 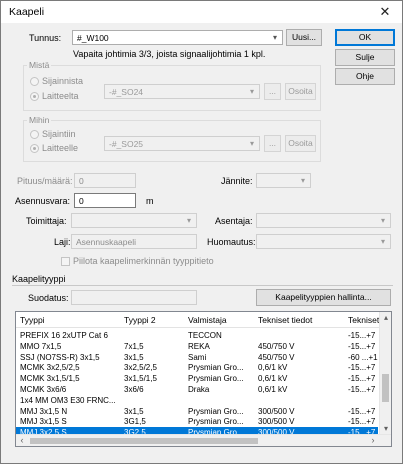 What do you see at coordinates (323, 220) in the screenshot?
I see `asentaja-combo: ▾` at bounding box center [323, 220].